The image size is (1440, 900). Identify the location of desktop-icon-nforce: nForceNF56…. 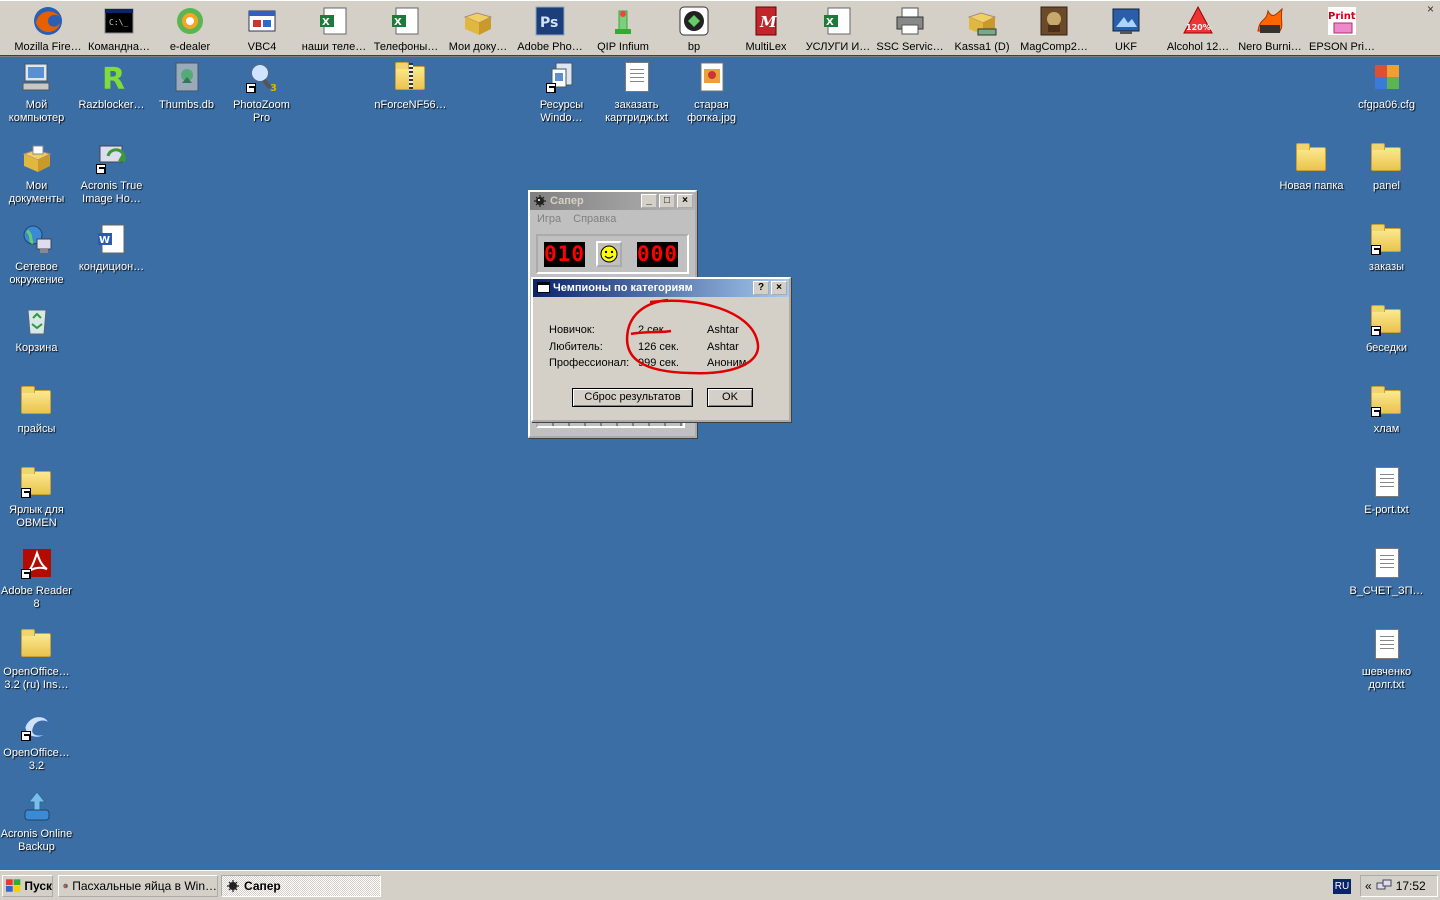
(410, 86).